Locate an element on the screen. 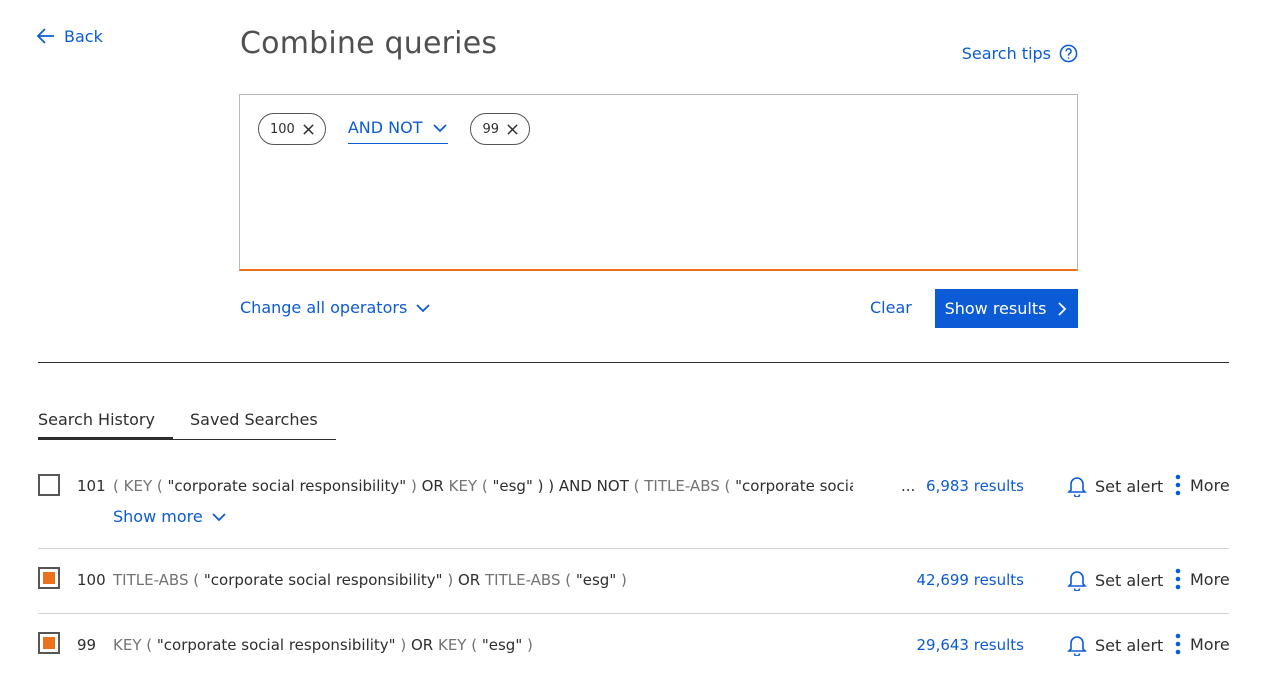  operator-dropdown: AND NOT is located at coordinates (398, 129).